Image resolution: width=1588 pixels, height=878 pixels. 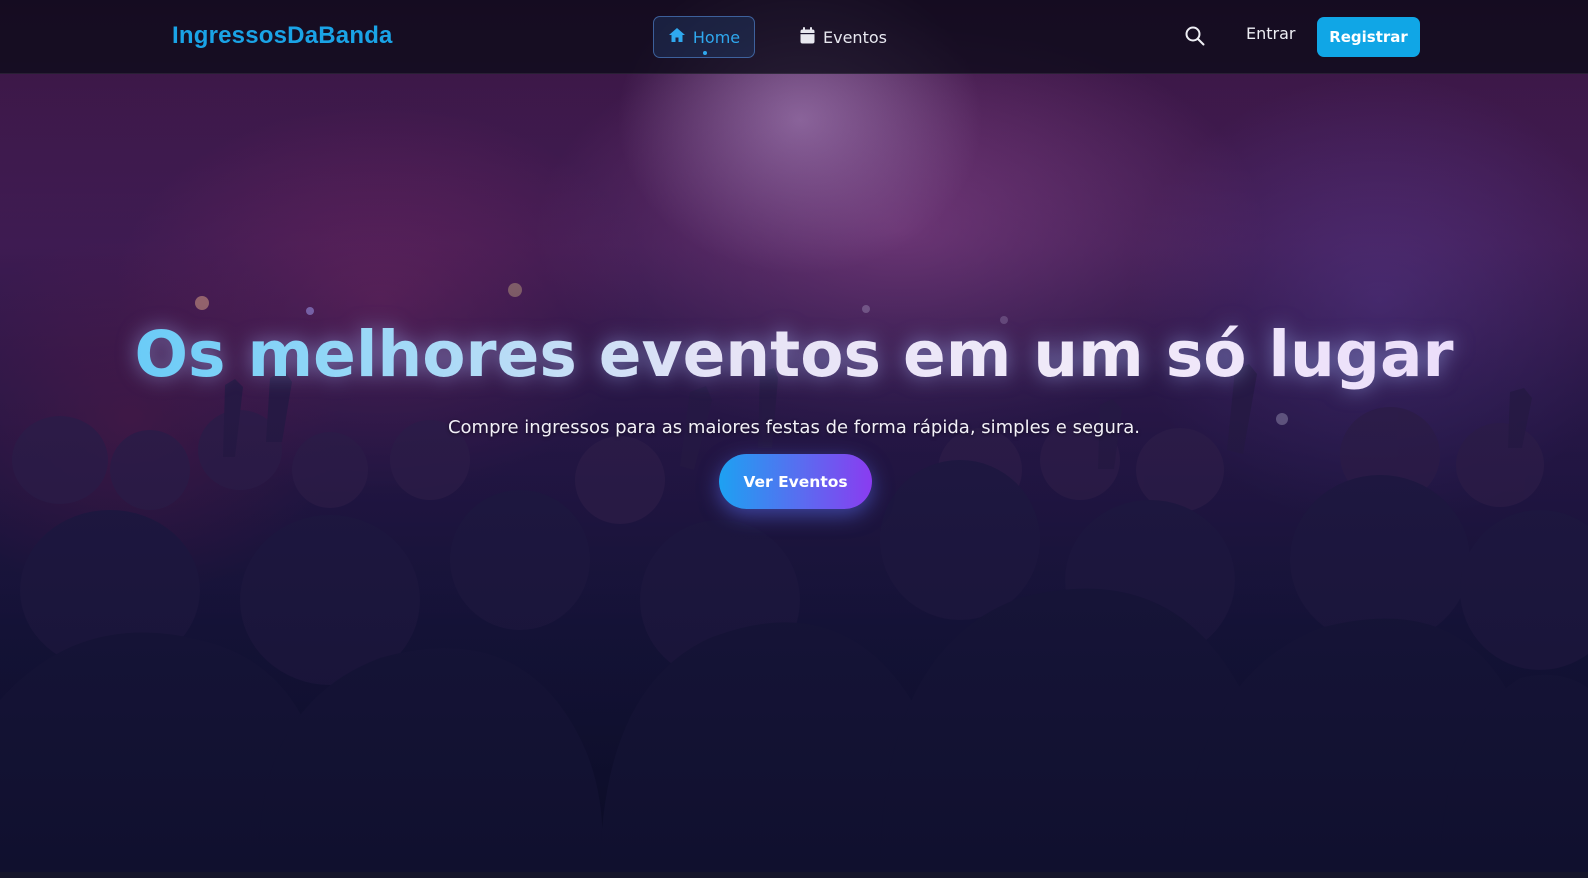 I want to click on nav-home-link: Home, so click(x=704, y=37).